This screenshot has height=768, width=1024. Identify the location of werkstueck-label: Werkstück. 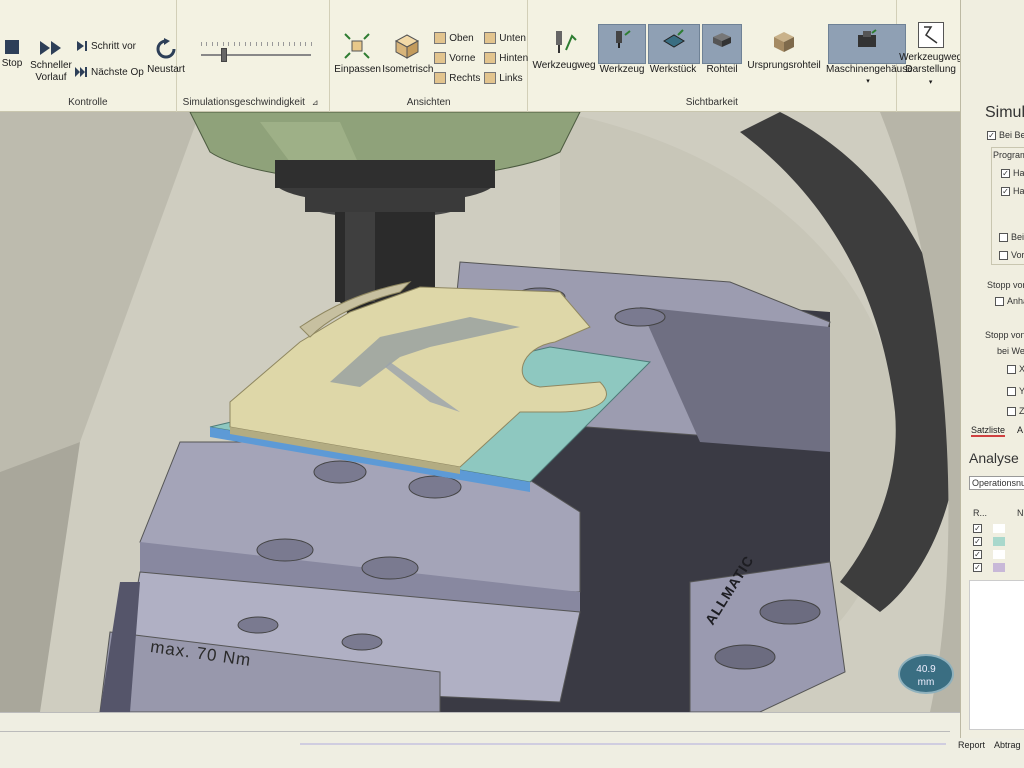
(673, 69).